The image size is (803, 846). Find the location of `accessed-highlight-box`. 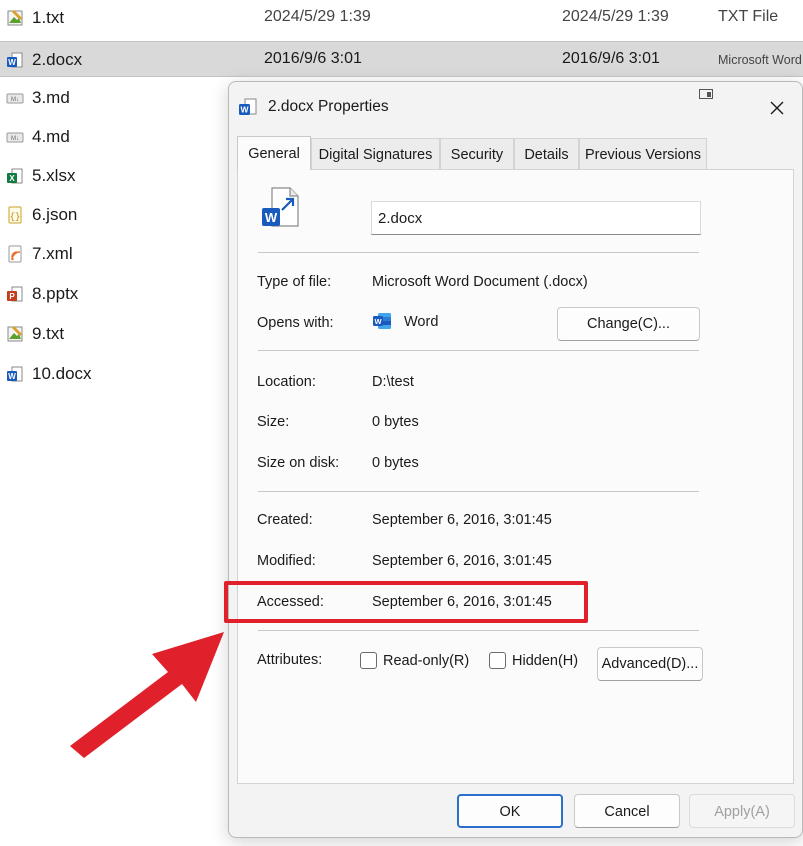

accessed-highlight-box is located at coordinates (406, 602).